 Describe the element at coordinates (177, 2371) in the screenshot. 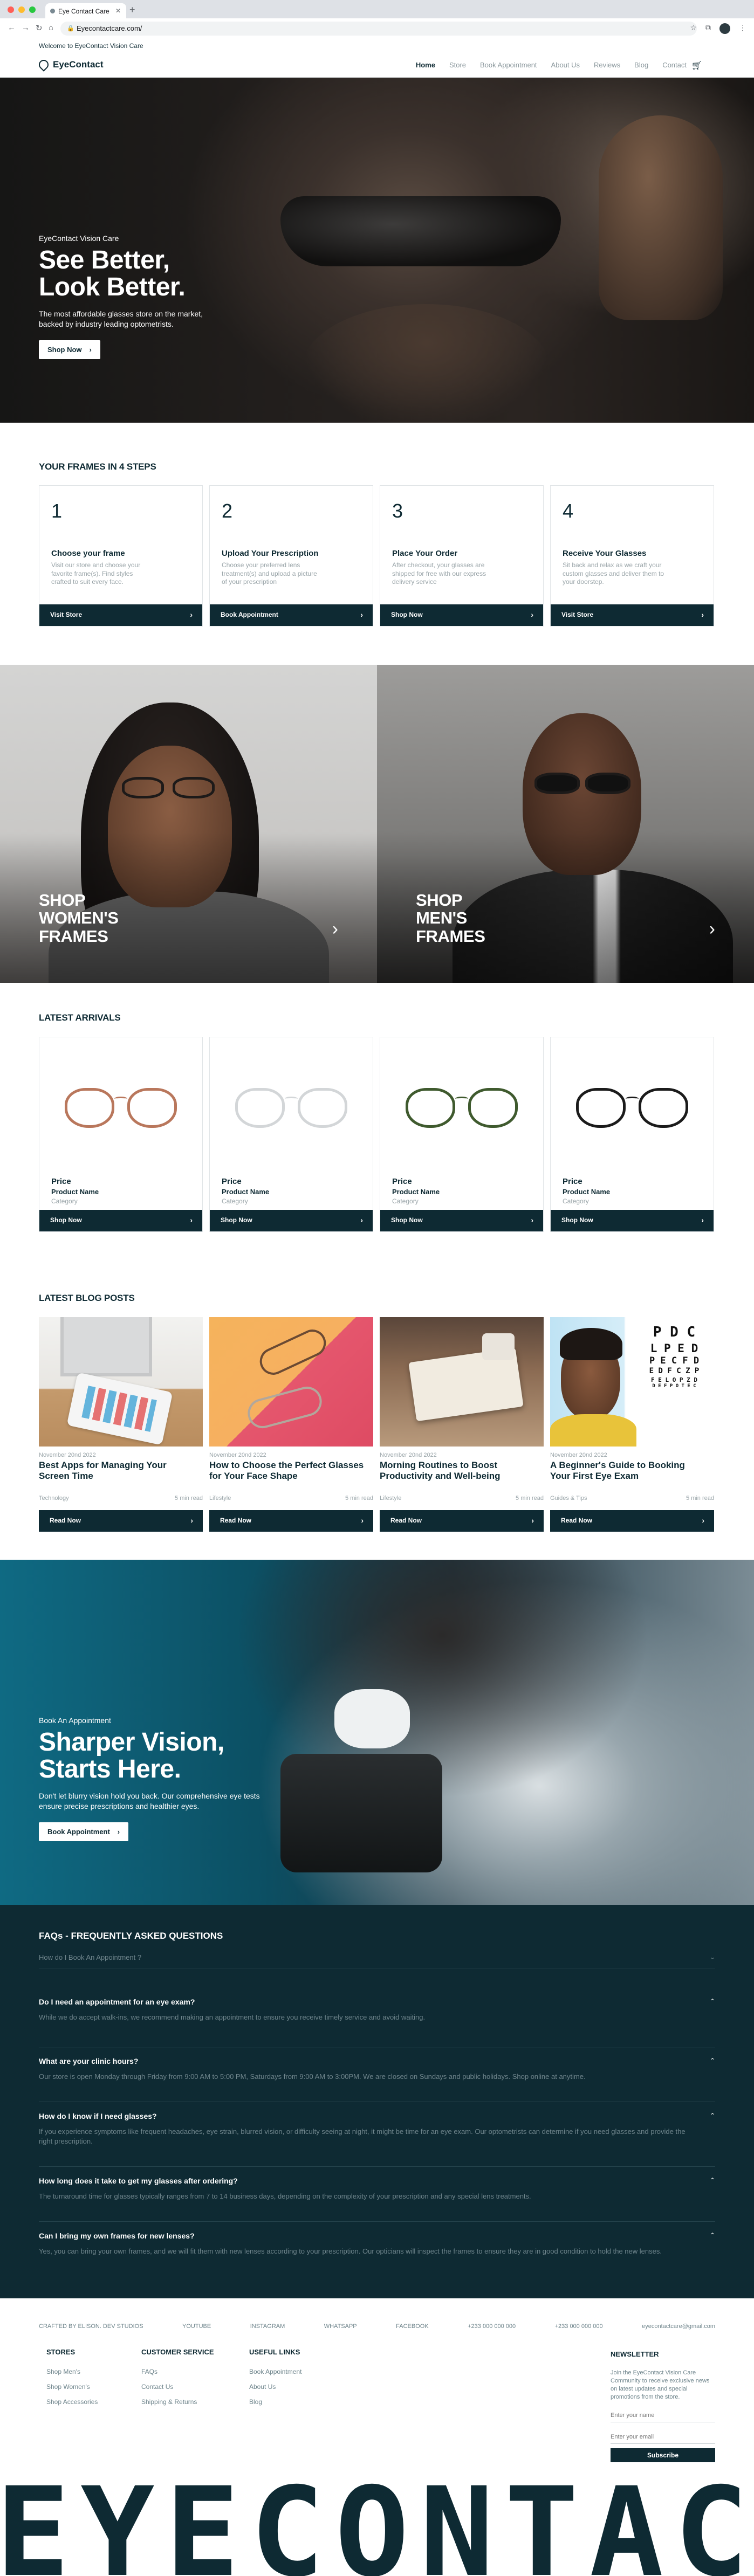

I see `footer-link: FAQs` at that location.